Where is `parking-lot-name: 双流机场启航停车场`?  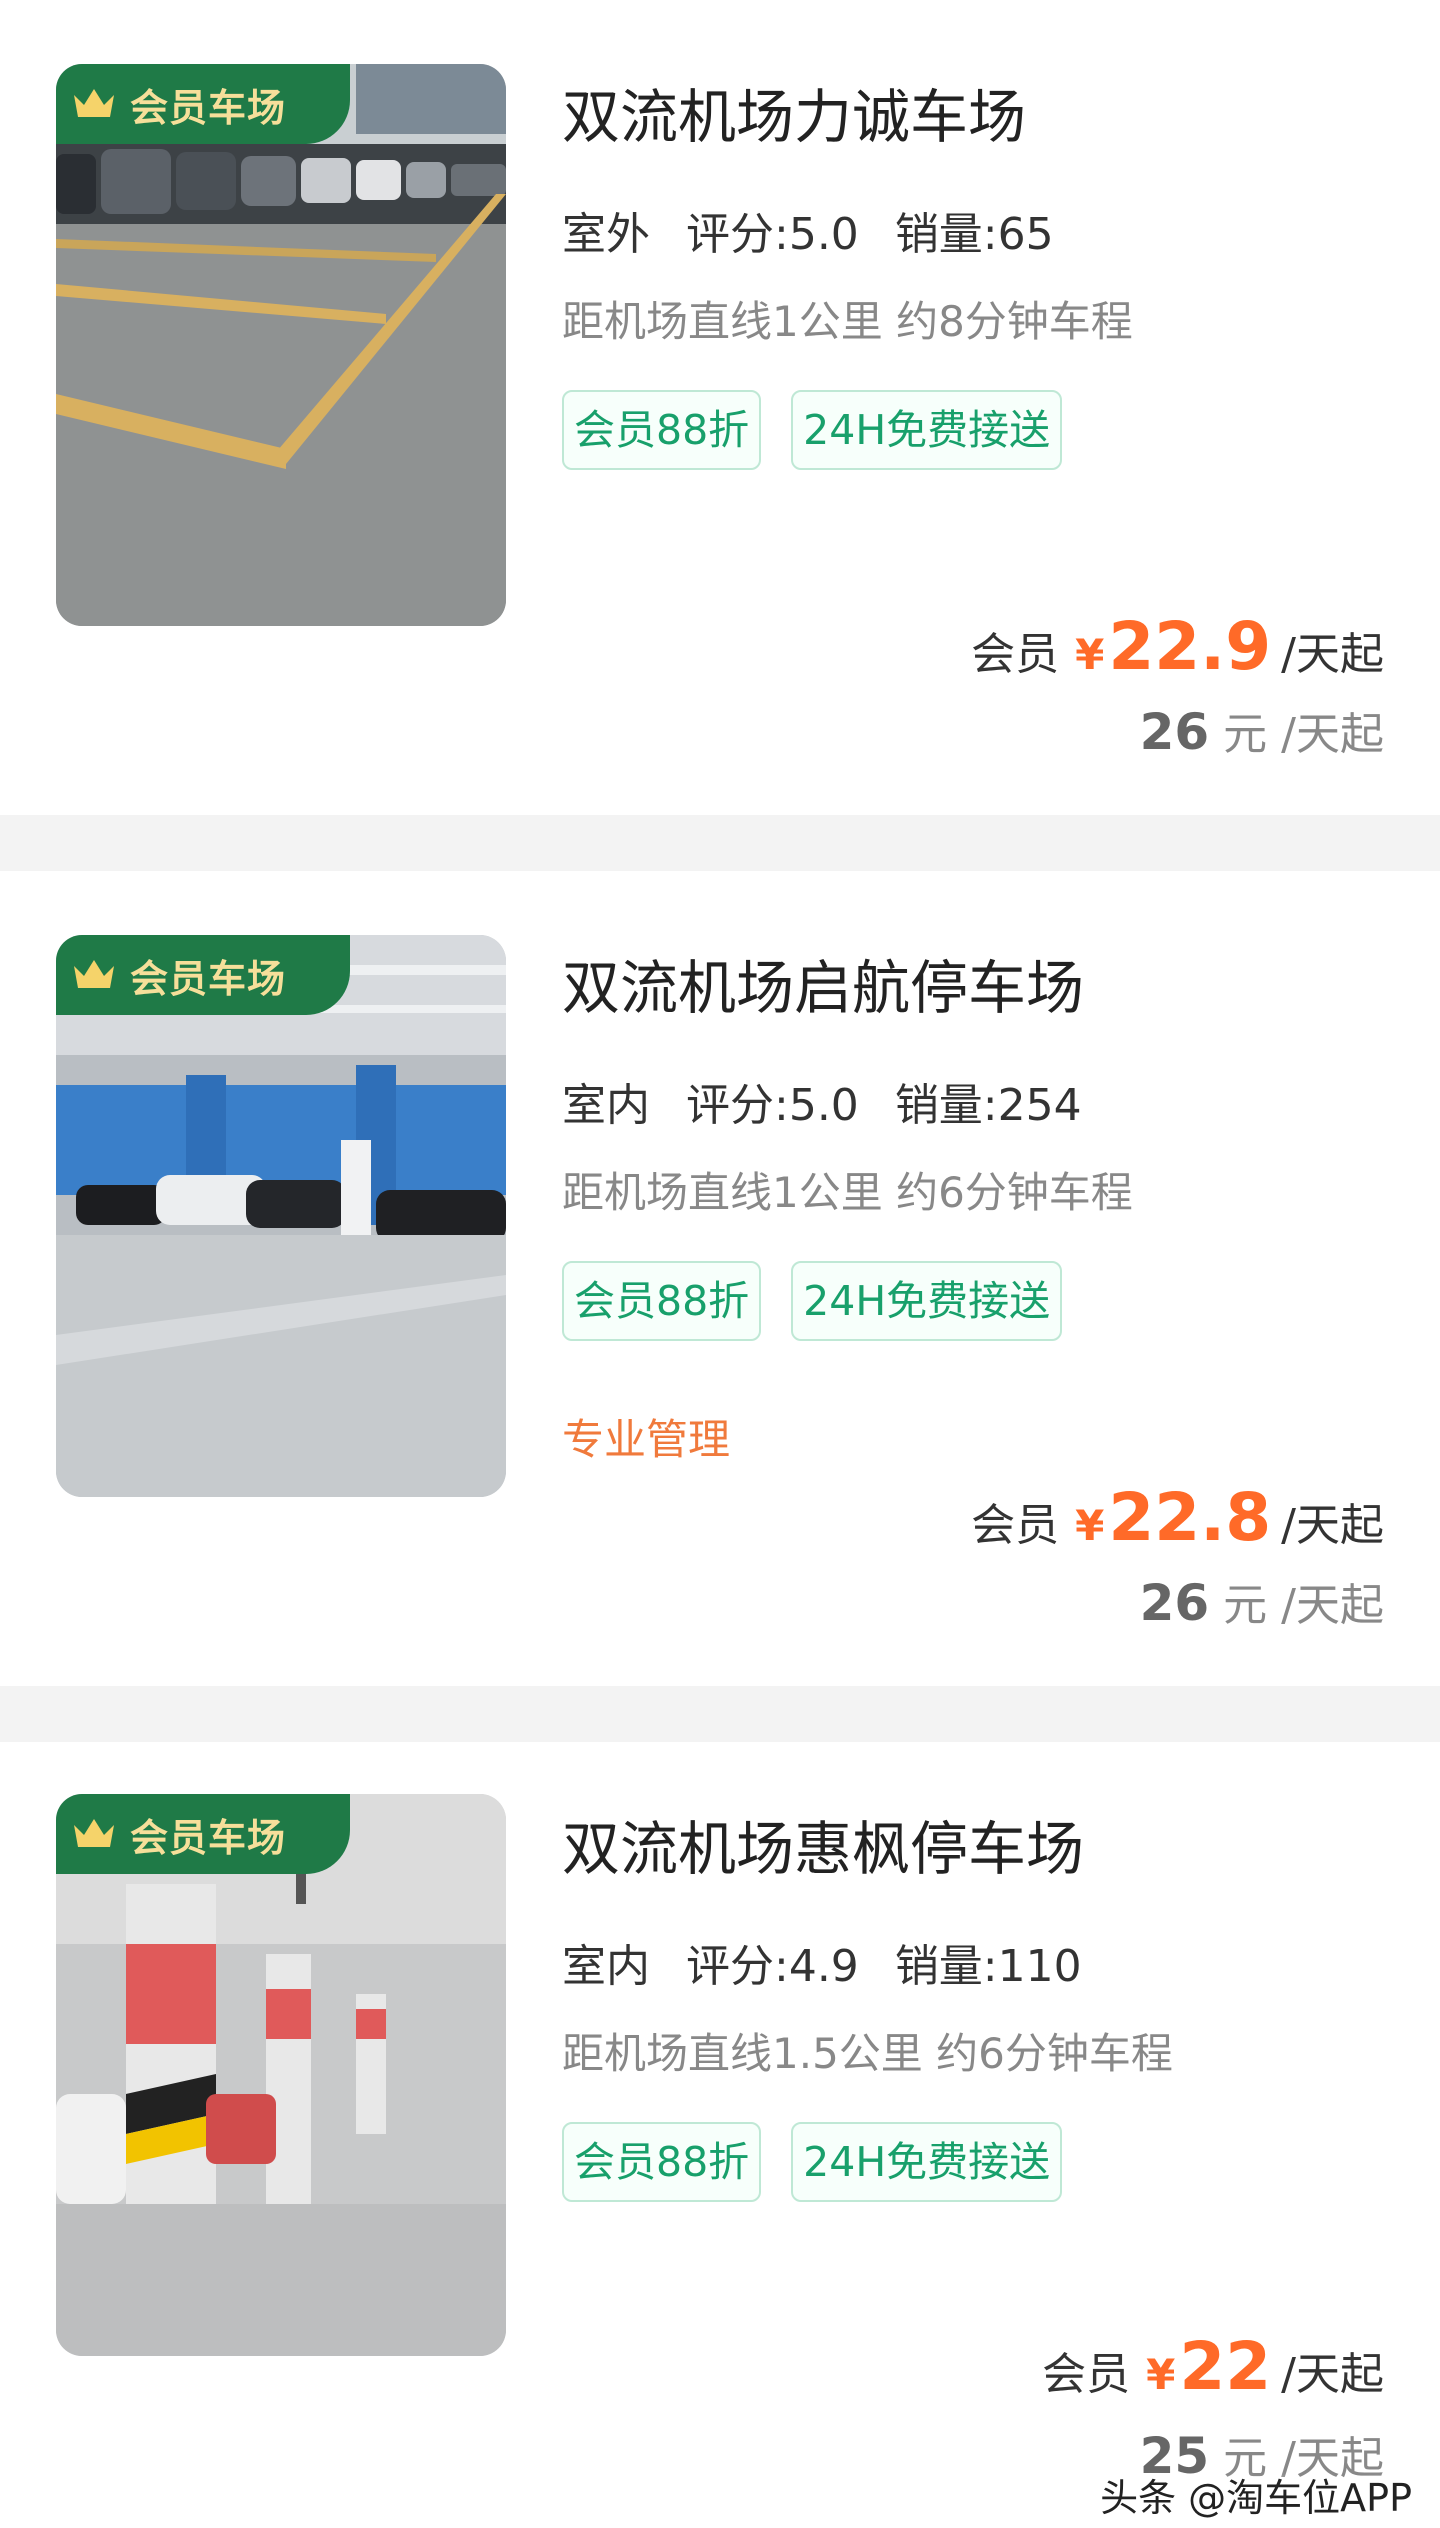 parking-lot-name: 双流机场启航停车场 is located at coordinates (823, 988).